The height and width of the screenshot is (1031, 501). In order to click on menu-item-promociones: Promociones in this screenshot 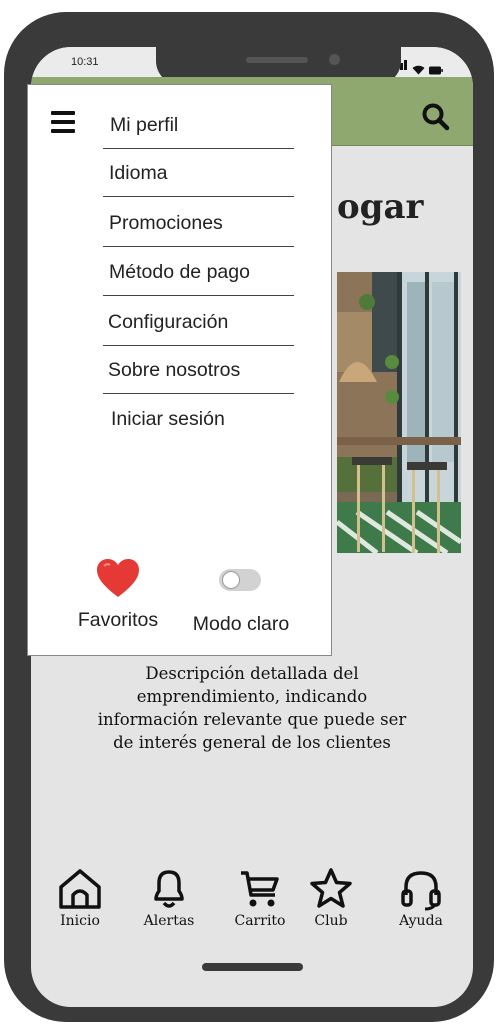, I will do `click(198, 224)`.